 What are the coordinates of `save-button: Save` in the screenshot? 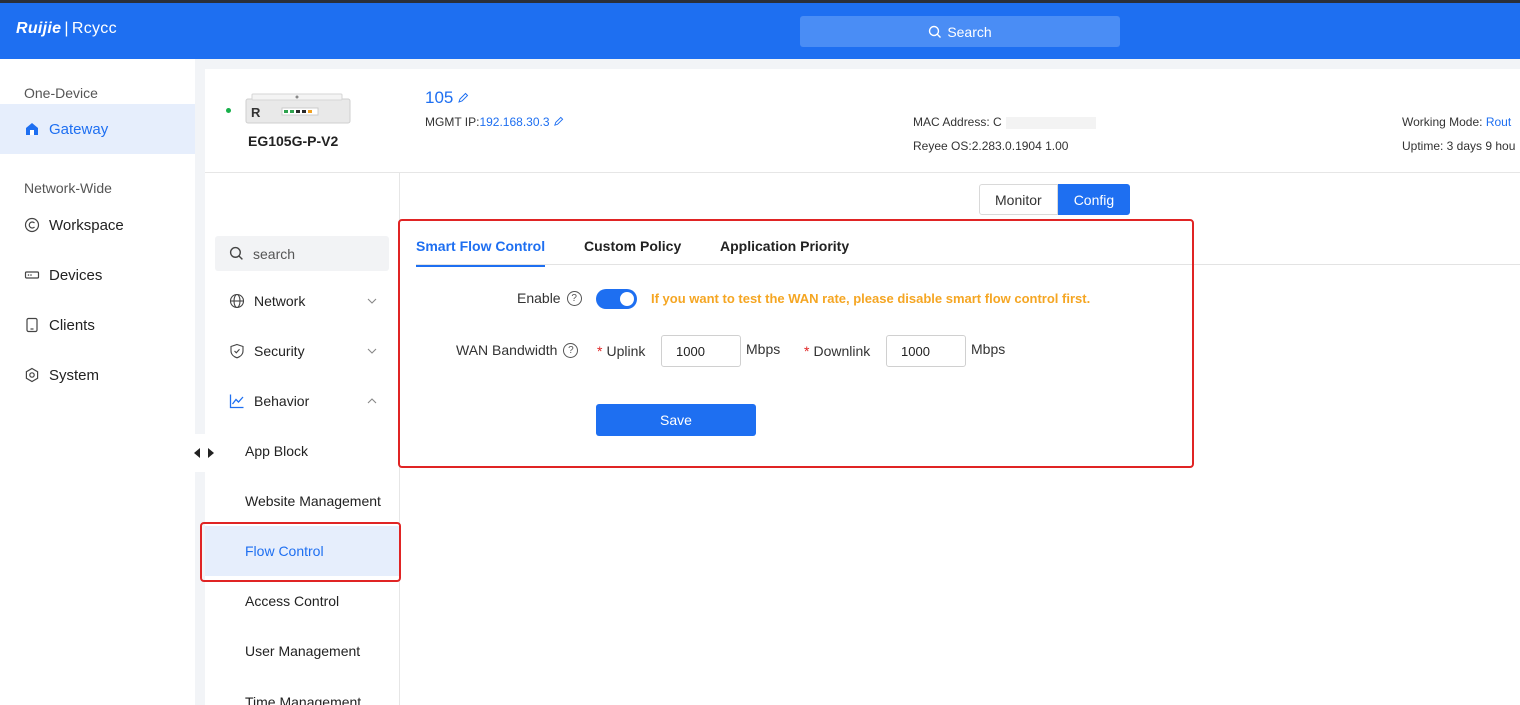 It's located at (676, 420).